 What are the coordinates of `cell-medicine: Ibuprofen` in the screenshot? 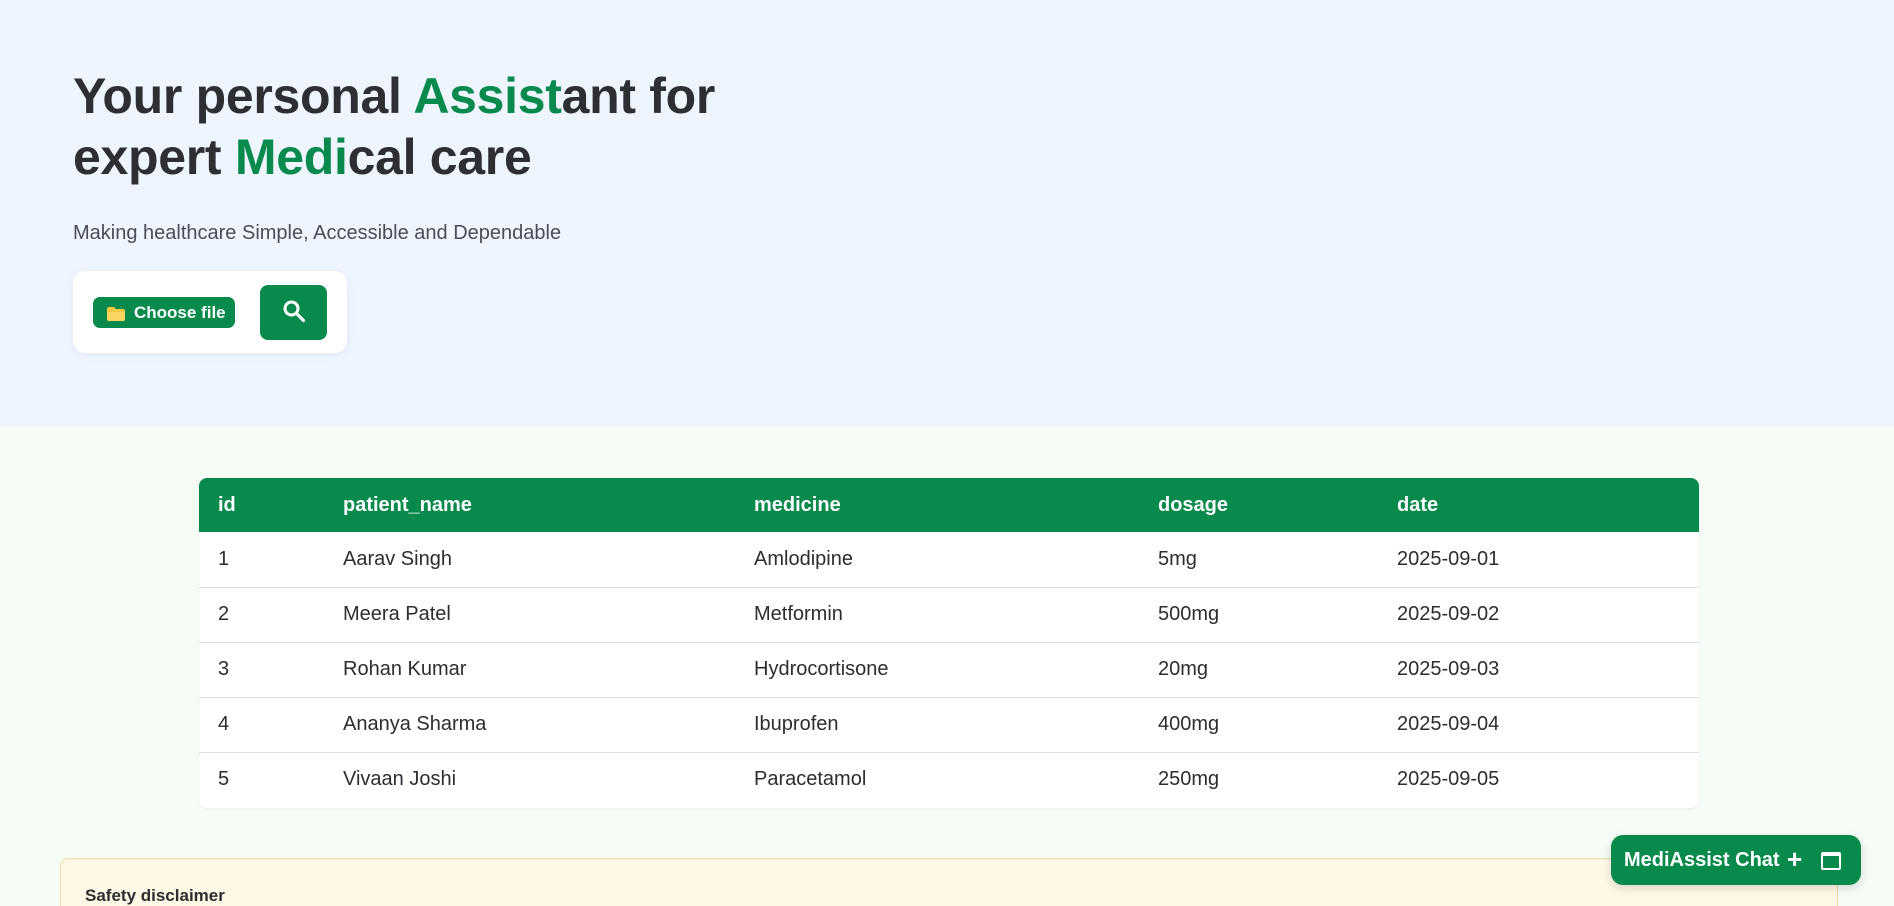 It's located at (796, 724).